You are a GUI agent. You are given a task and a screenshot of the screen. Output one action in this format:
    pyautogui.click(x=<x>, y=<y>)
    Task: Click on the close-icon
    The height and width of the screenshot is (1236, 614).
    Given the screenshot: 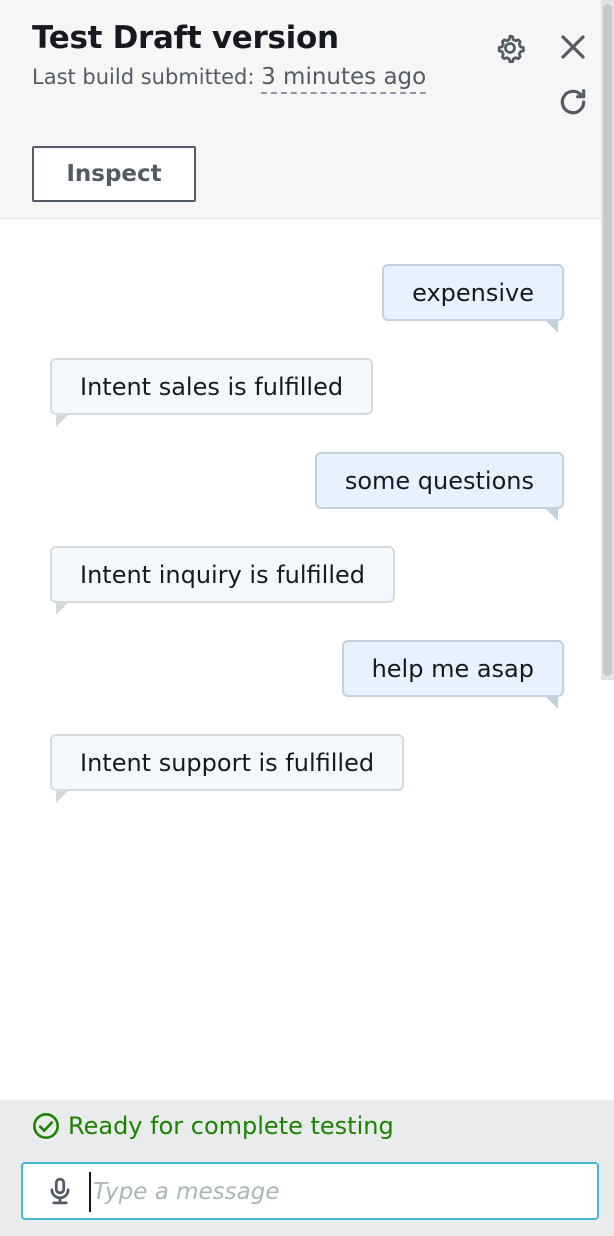 What is the action you would take?
    pyautogui.click(x=573, y=47)
    